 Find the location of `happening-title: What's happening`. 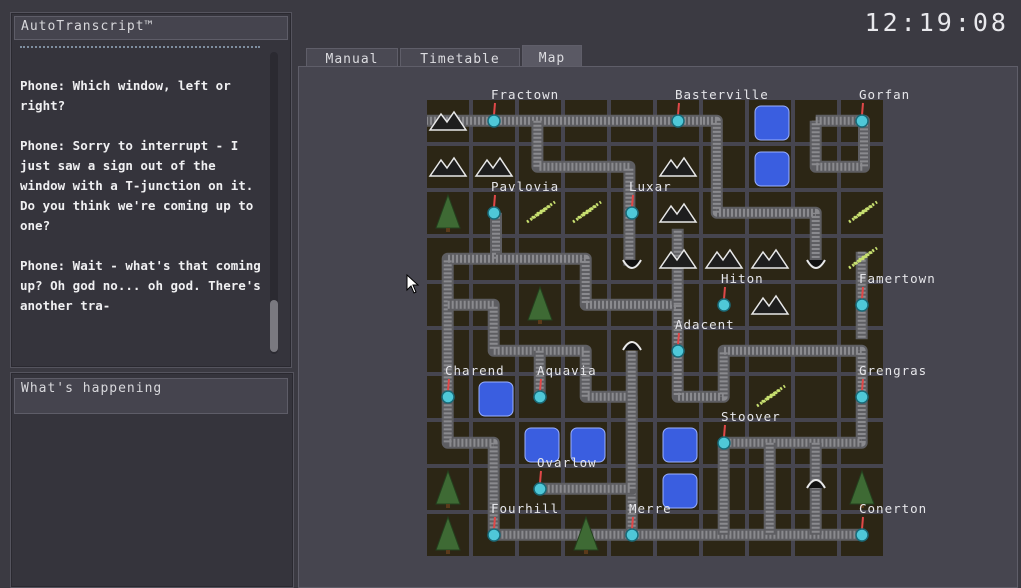

happening-title: What's happening is located at coordinates (151, 396).